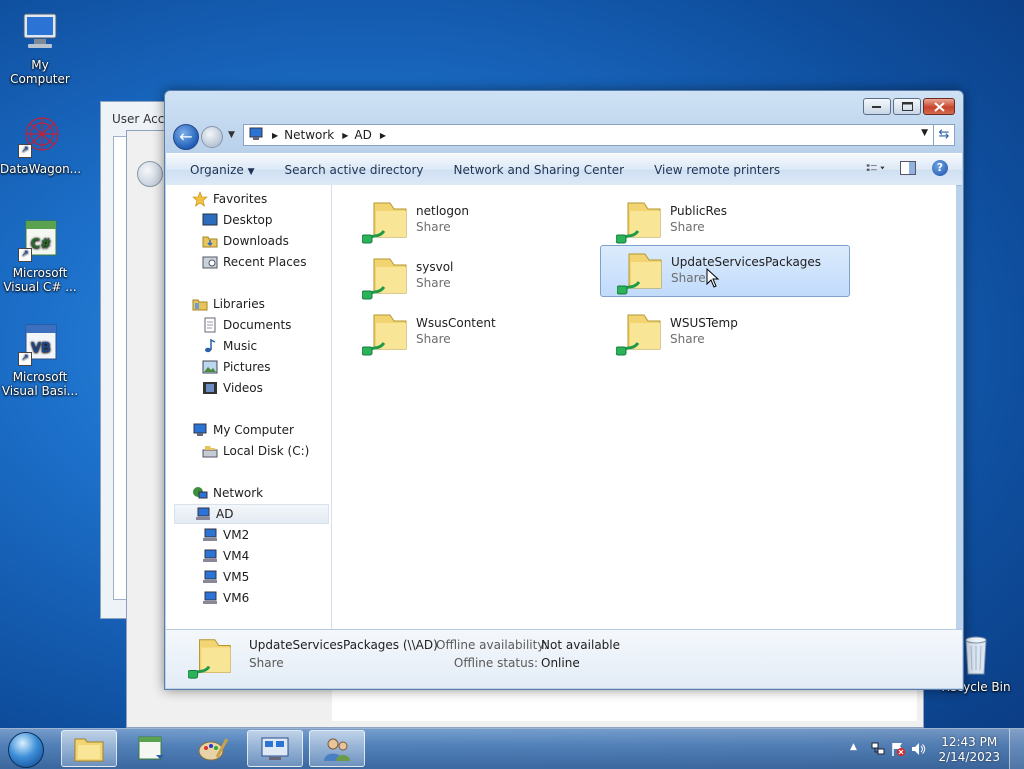 The height and width of the screenshot is (769, 1024). I want to click on close-button, so click(939, 106).